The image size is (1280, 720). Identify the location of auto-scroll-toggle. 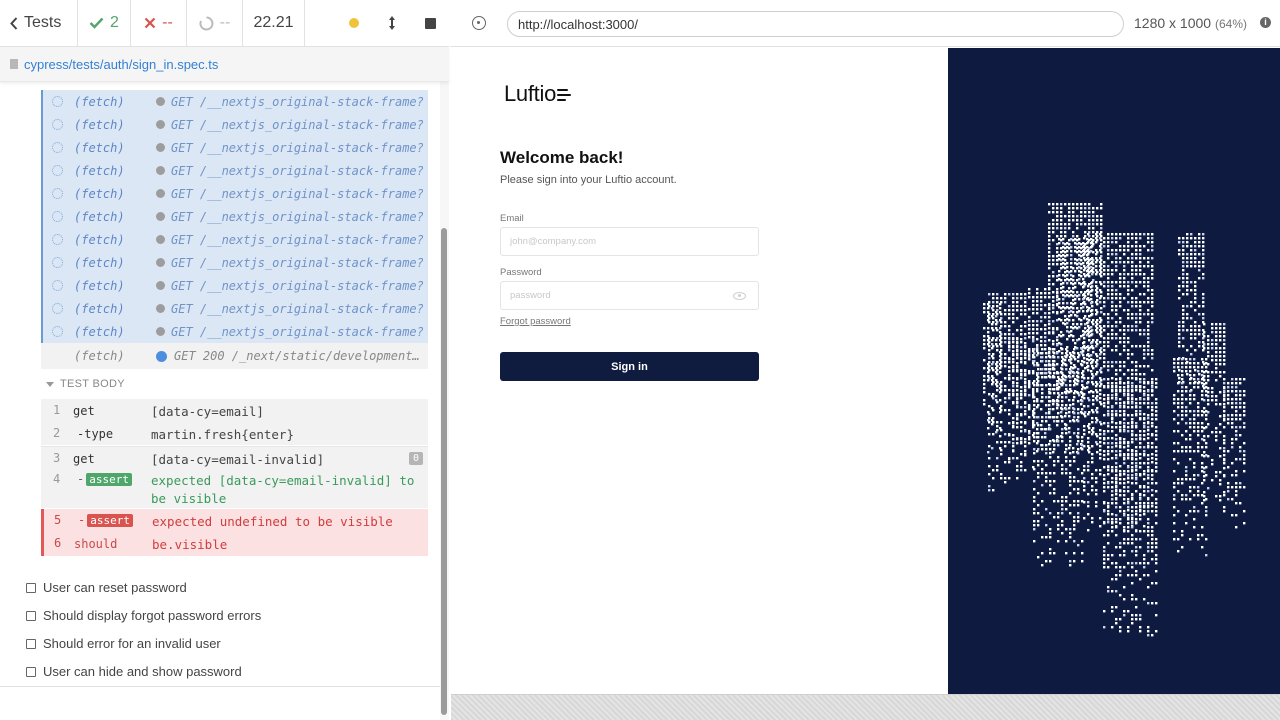
(392, 23).